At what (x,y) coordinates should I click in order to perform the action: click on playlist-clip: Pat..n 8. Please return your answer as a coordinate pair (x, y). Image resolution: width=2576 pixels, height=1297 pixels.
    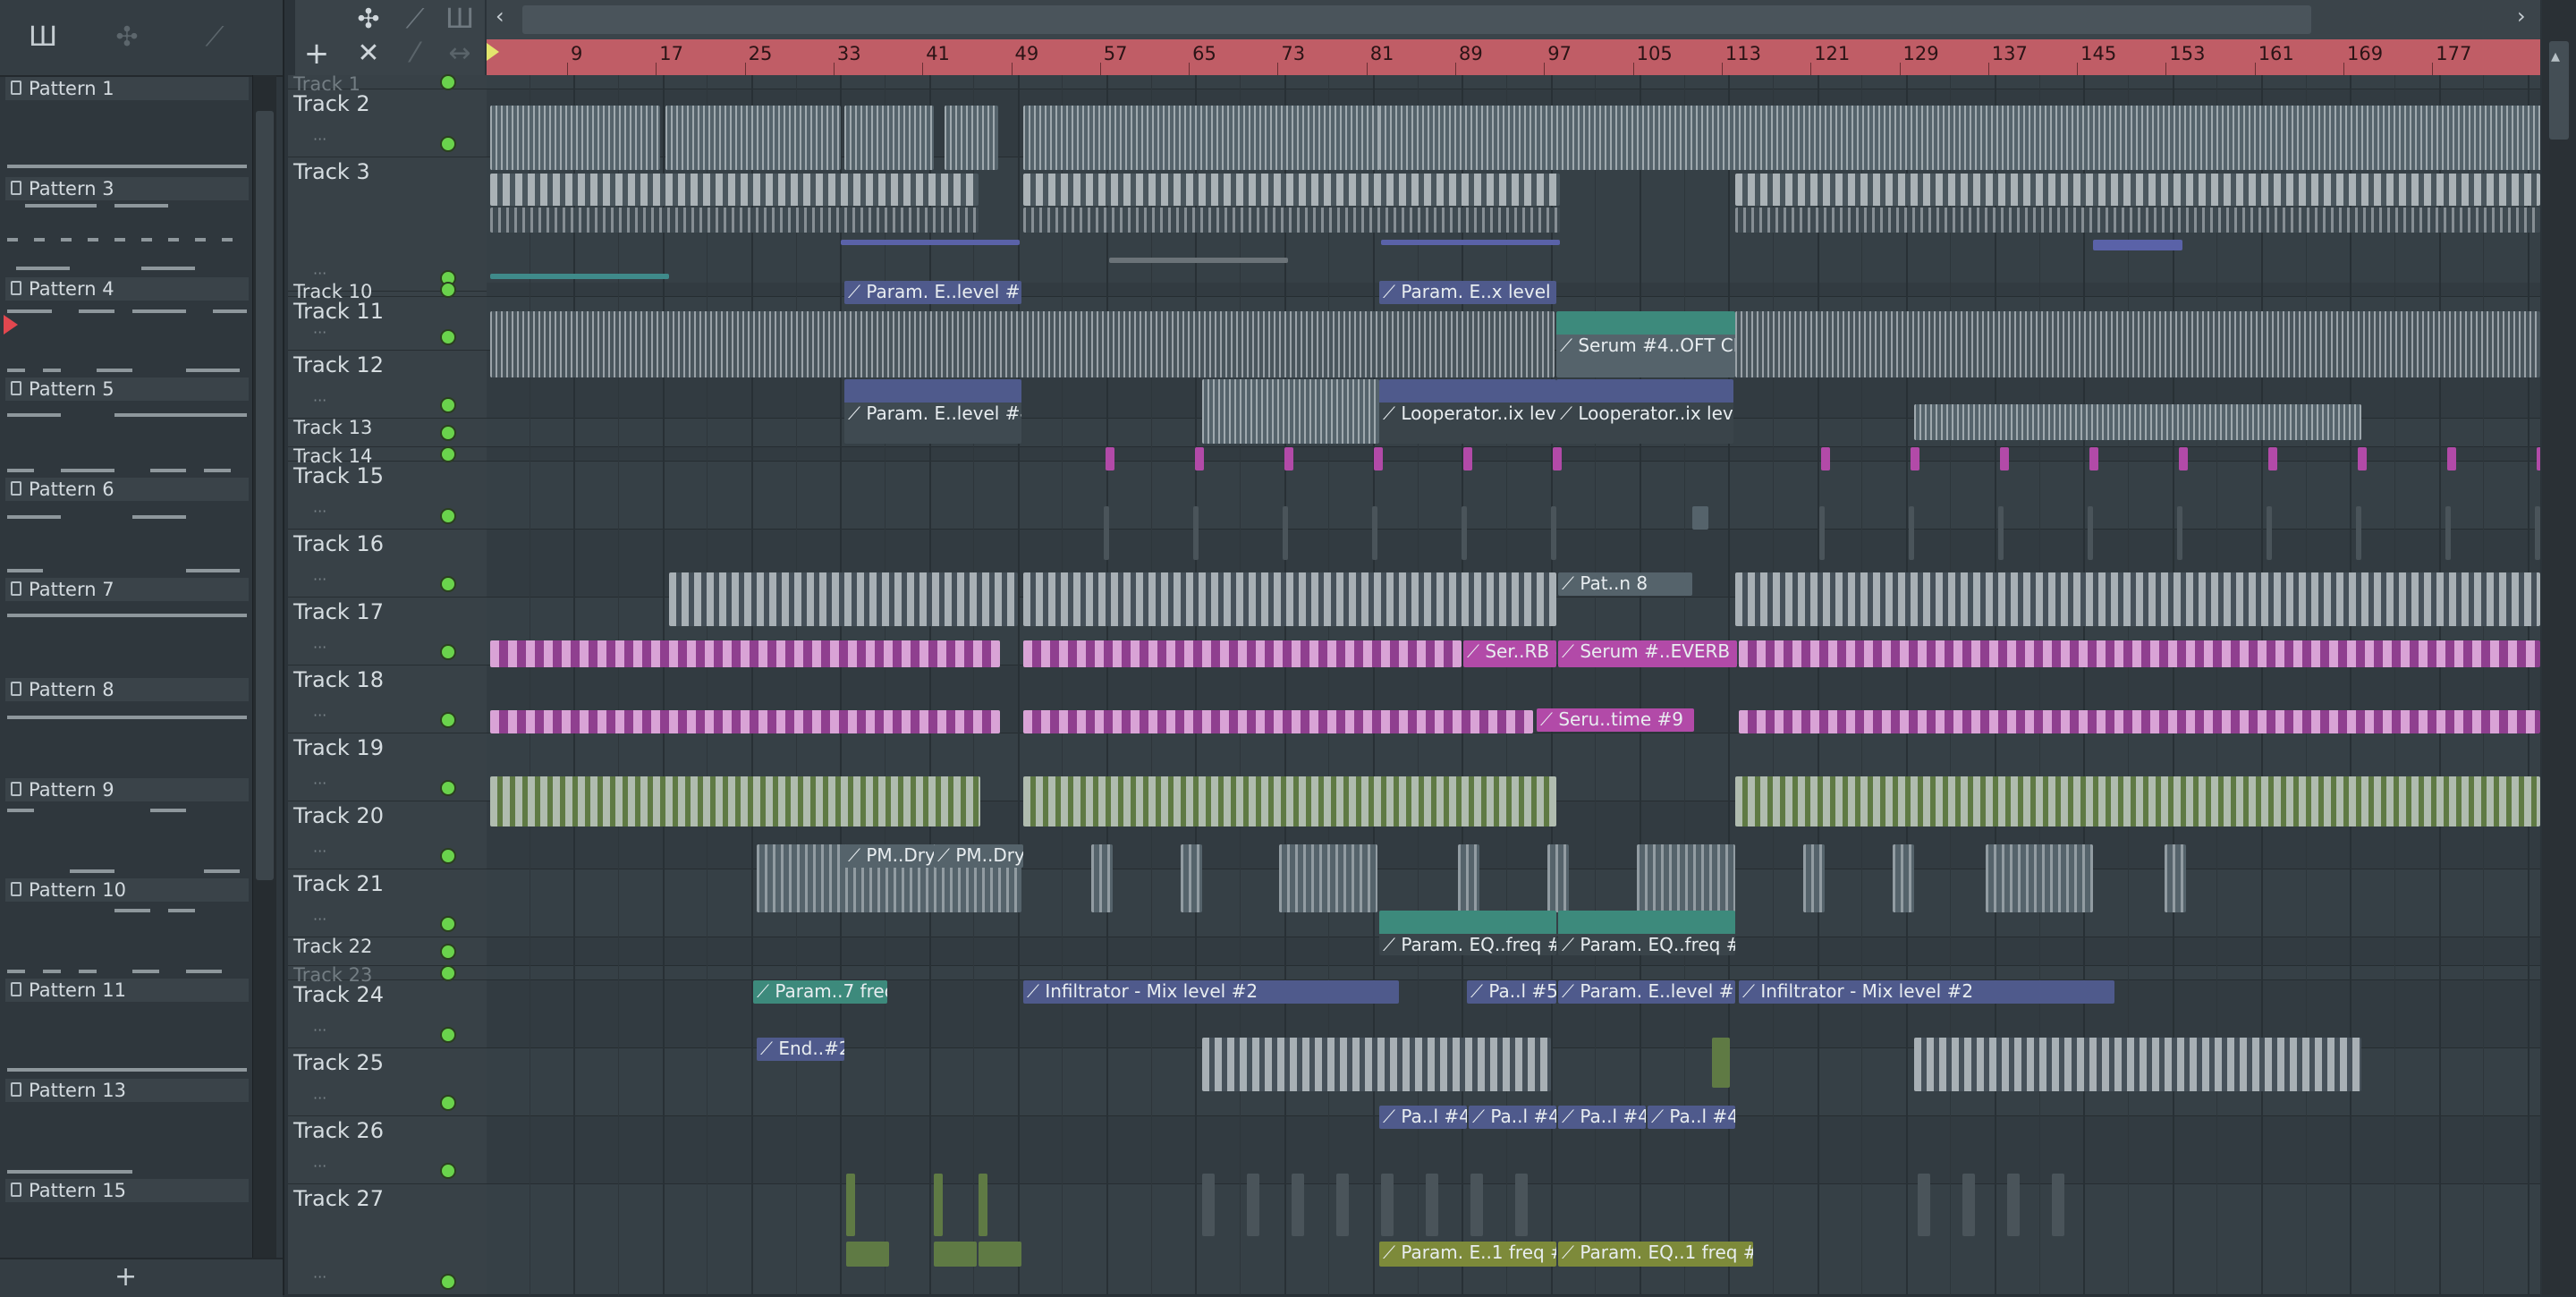
    Looking at the image, I should click on (1625, 584).